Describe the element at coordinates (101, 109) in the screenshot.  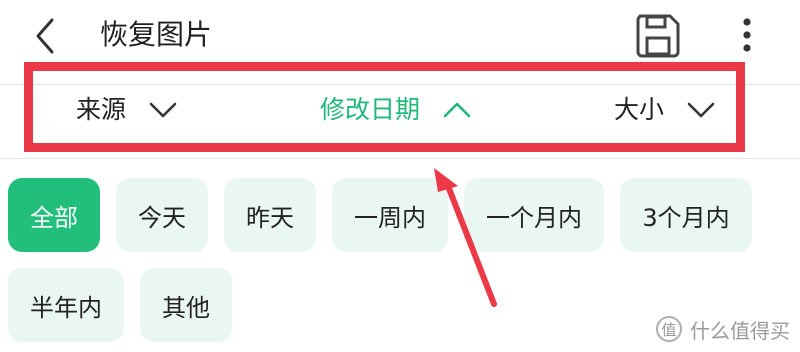
I see `sort-label: 来源` at that location.